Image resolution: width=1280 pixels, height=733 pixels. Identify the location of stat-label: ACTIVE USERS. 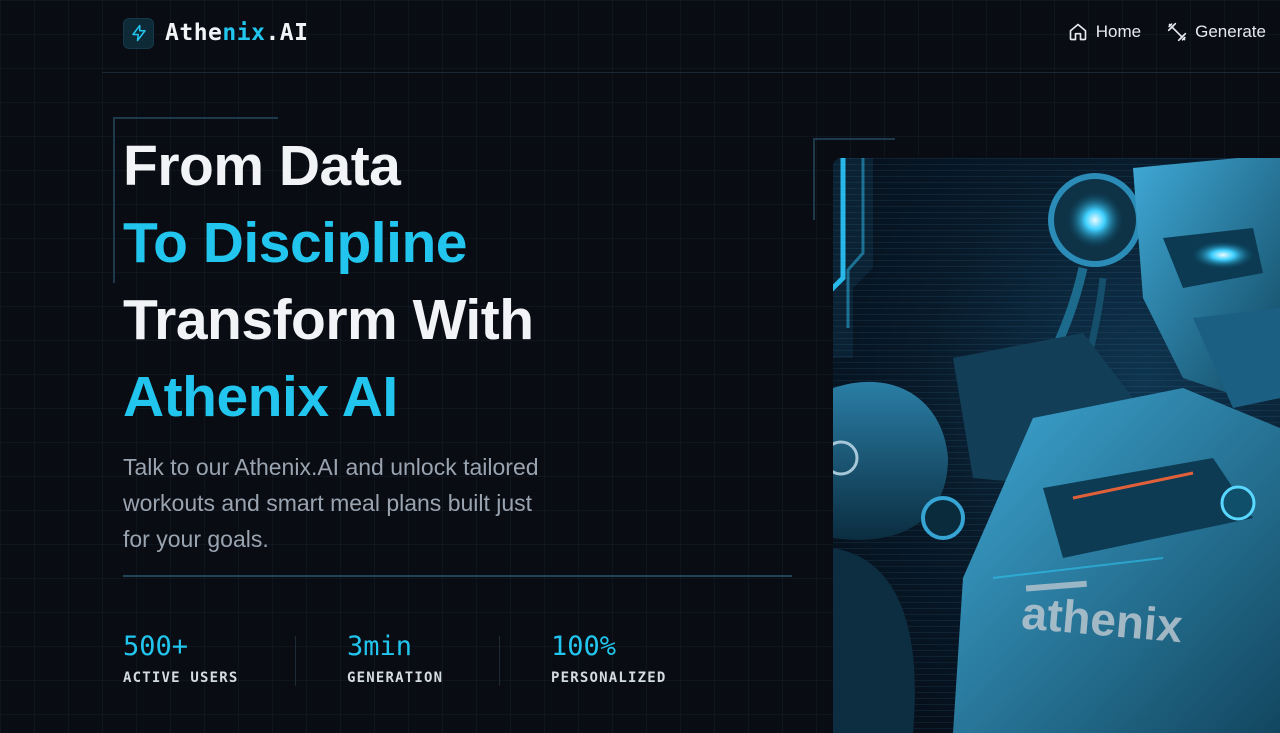
(181, 678).